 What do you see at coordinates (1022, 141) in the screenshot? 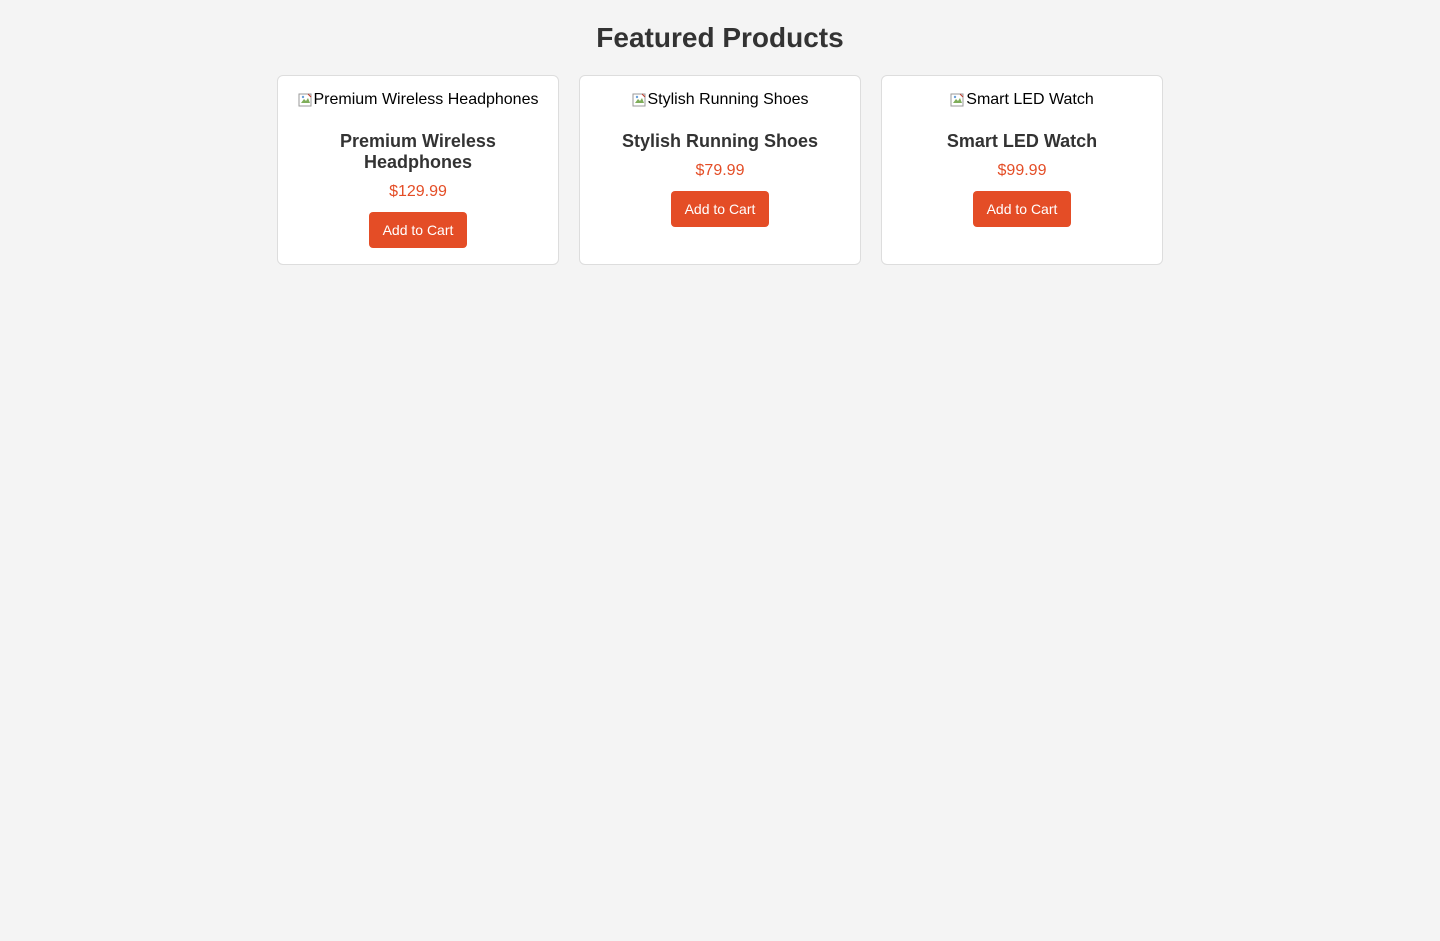
I see `product-name: Smart LED Watch` at bounding box center [1022, 141].